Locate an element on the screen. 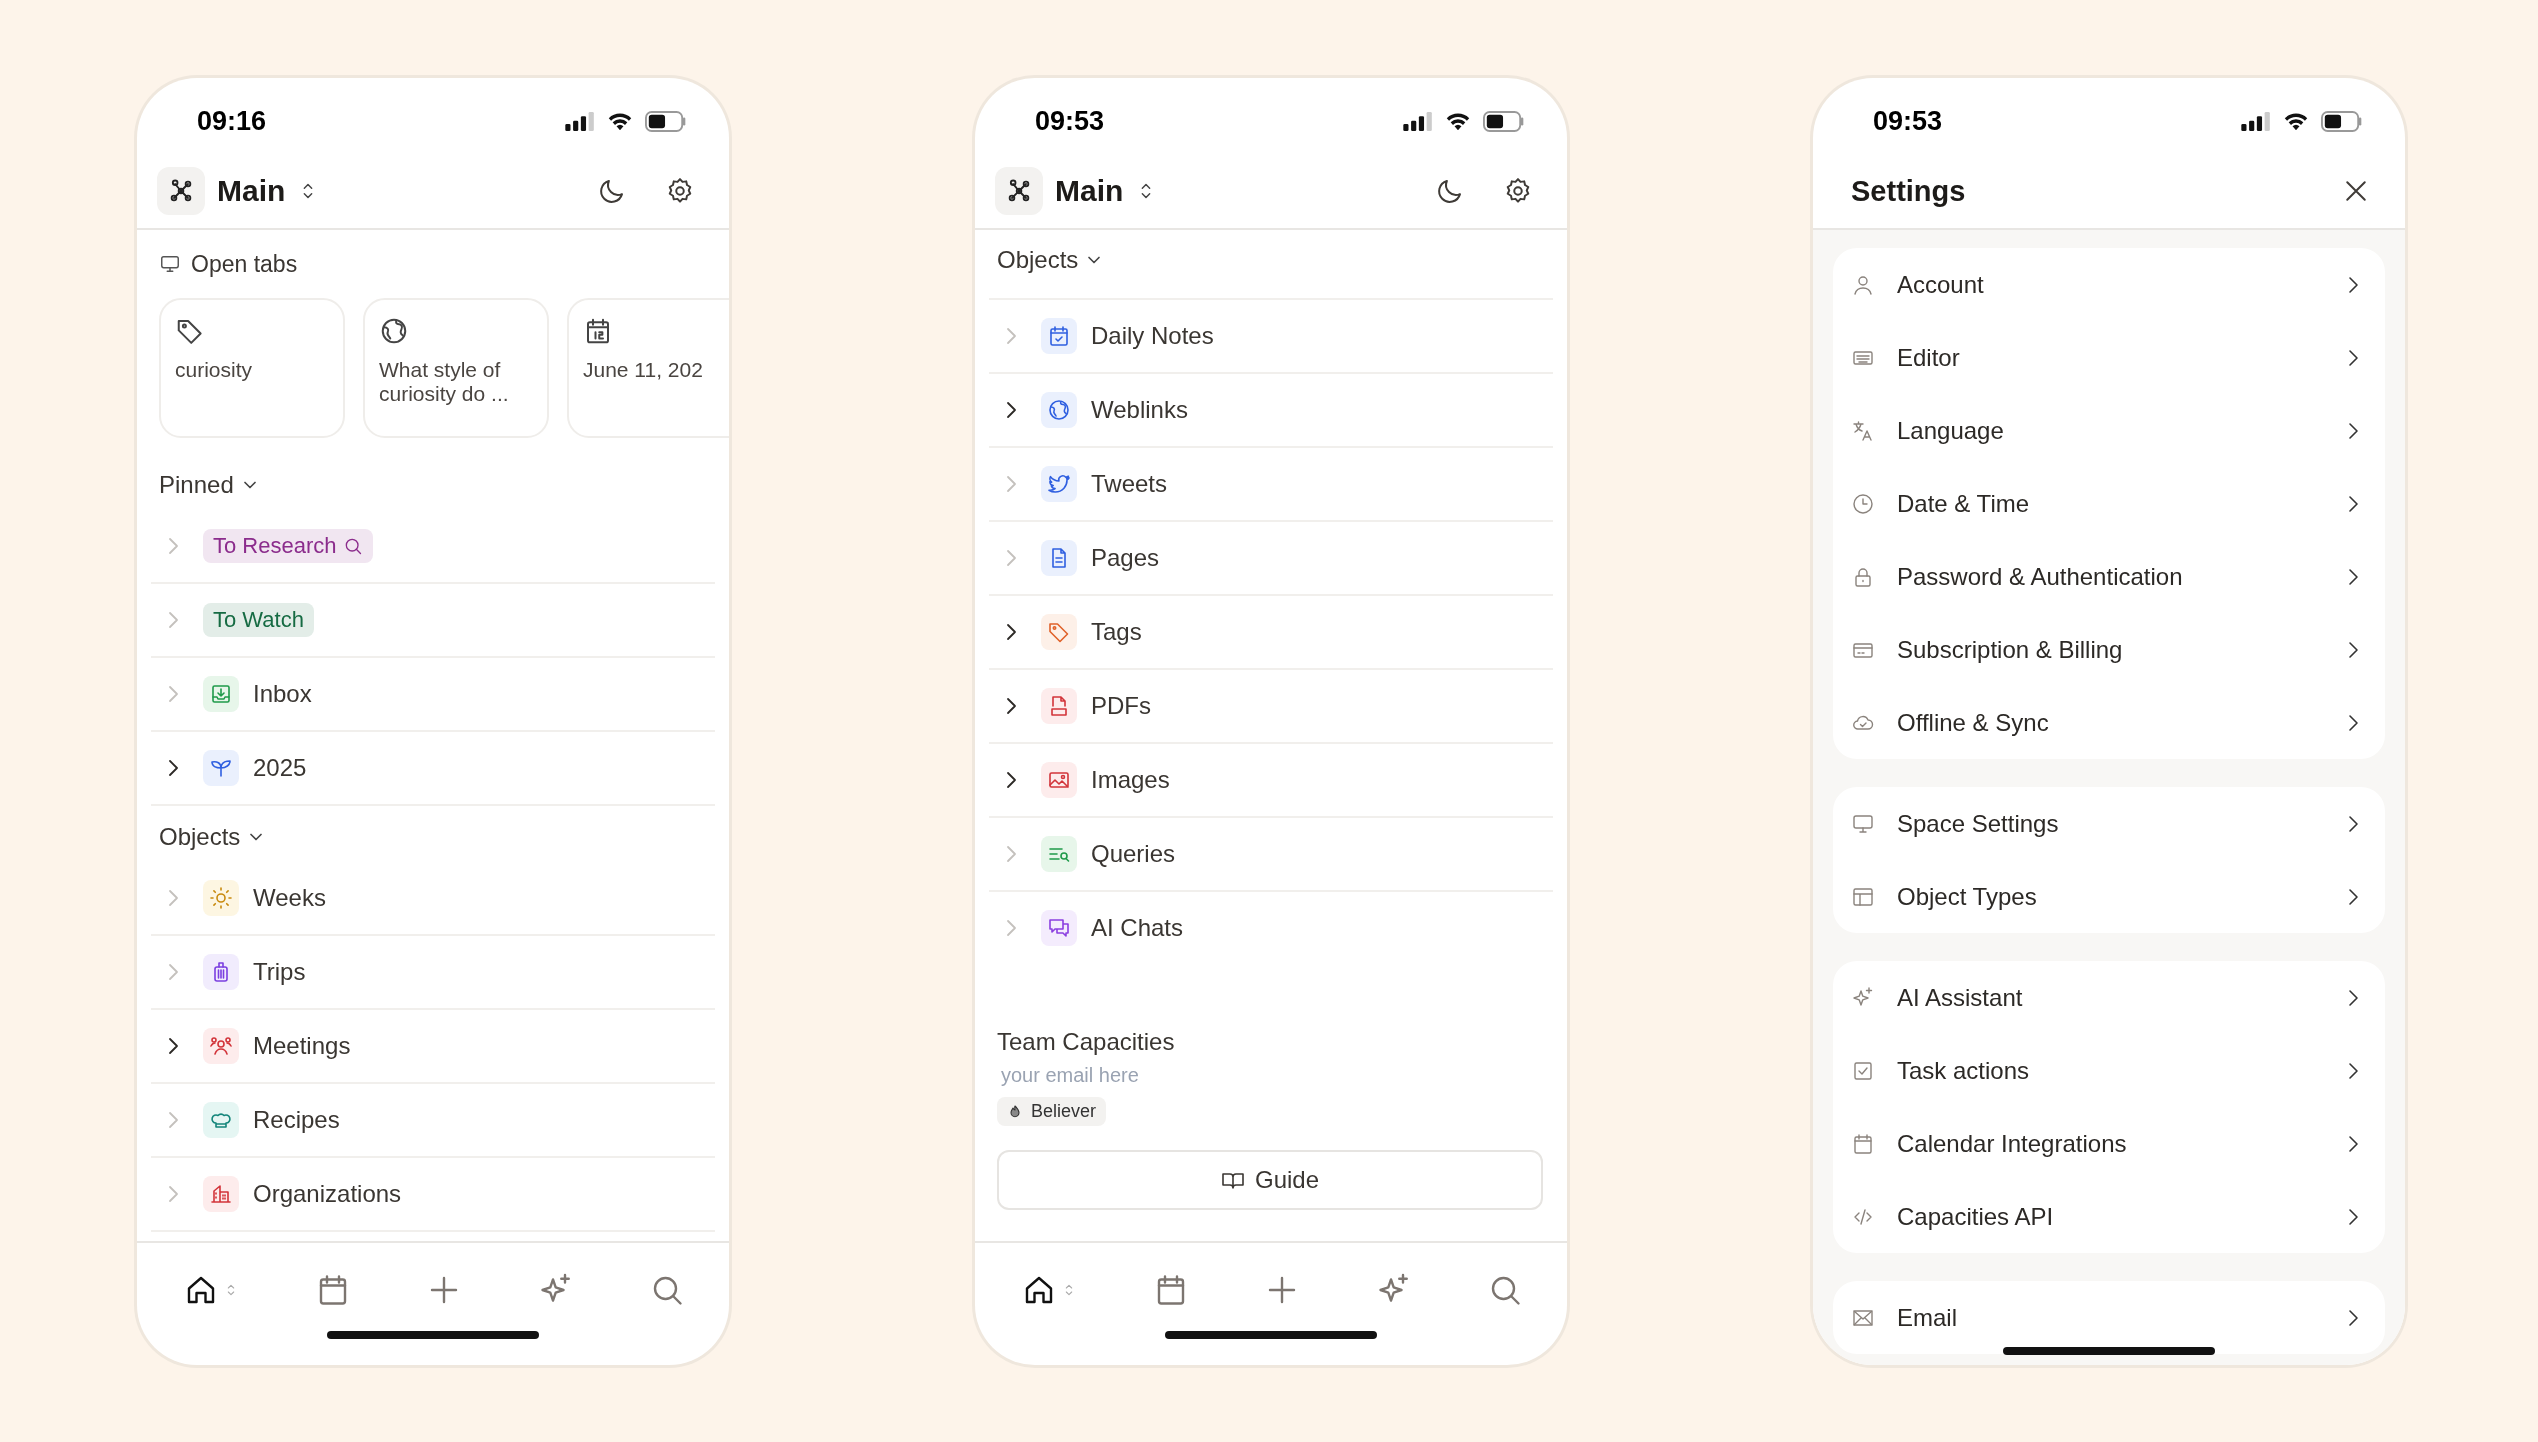 Image resolution: width=2538 pixels, height=1442 pixels. status-time: 09:16 is located at coordinates (232, 121).